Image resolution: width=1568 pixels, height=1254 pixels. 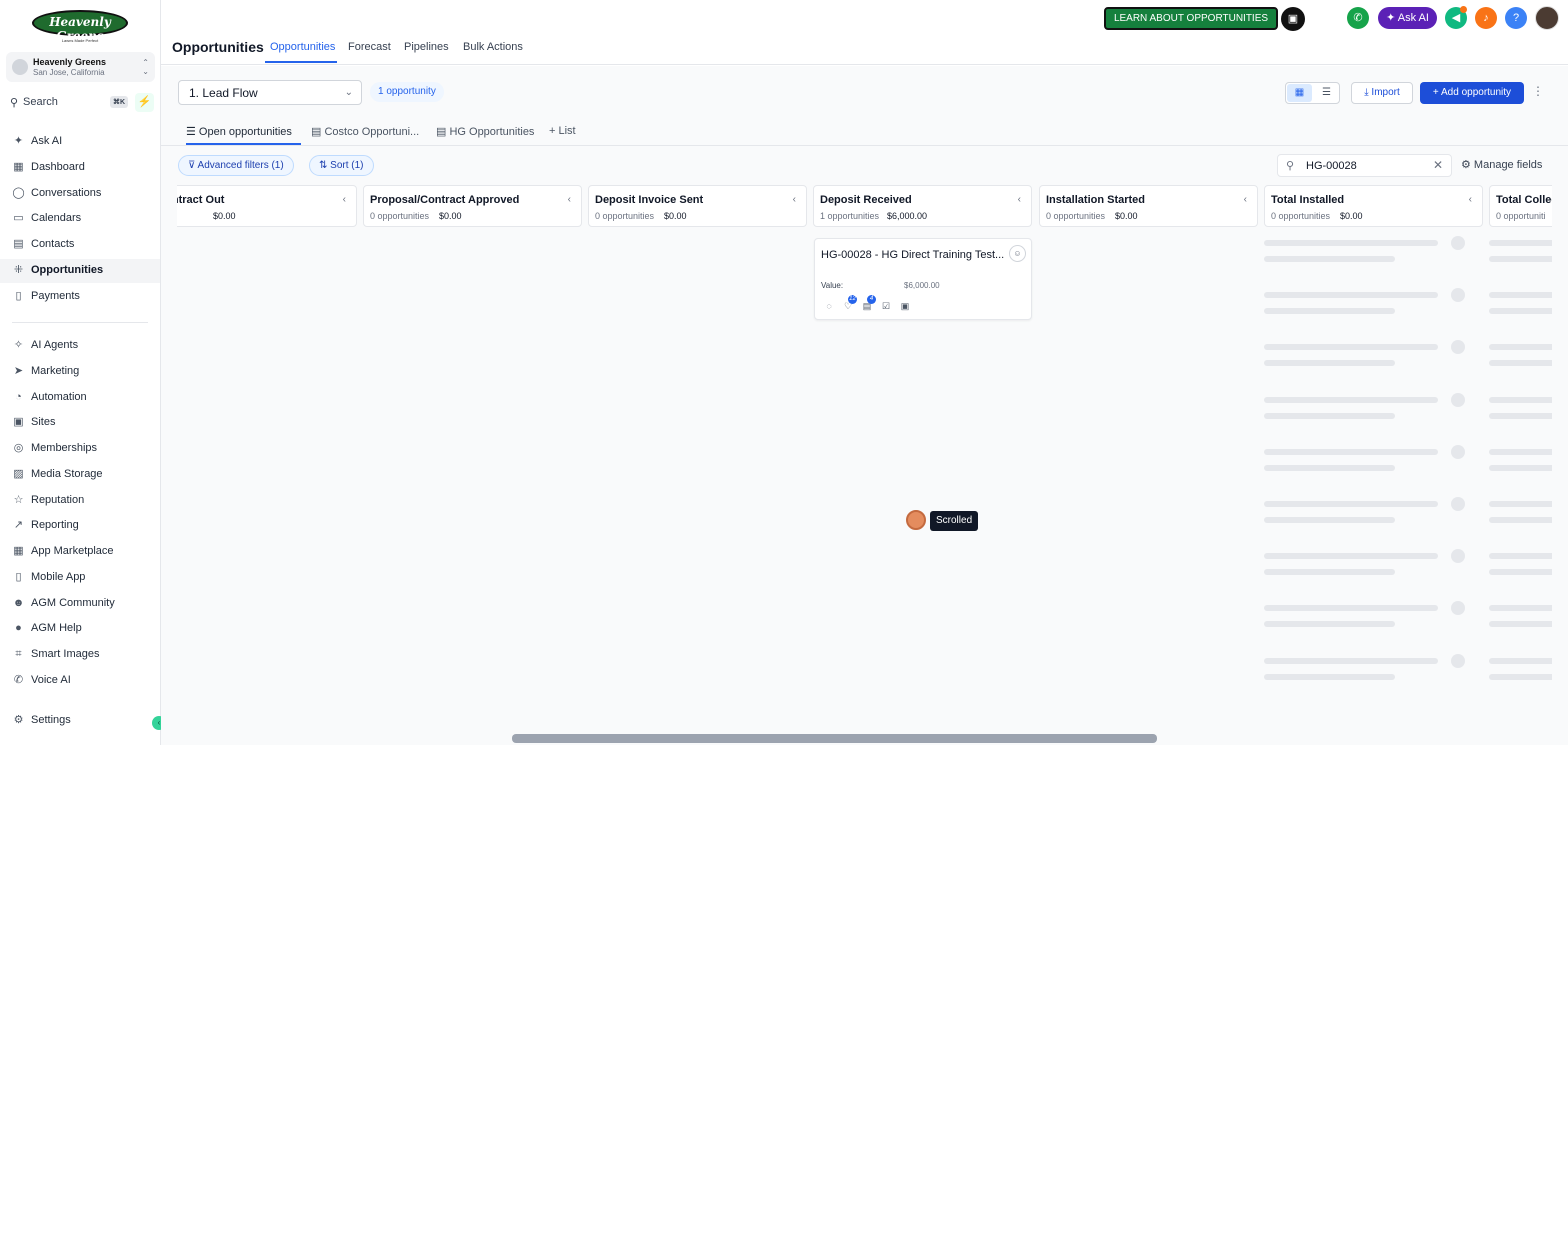 I want to click on notification-dot, so click(x=1463, y=9).